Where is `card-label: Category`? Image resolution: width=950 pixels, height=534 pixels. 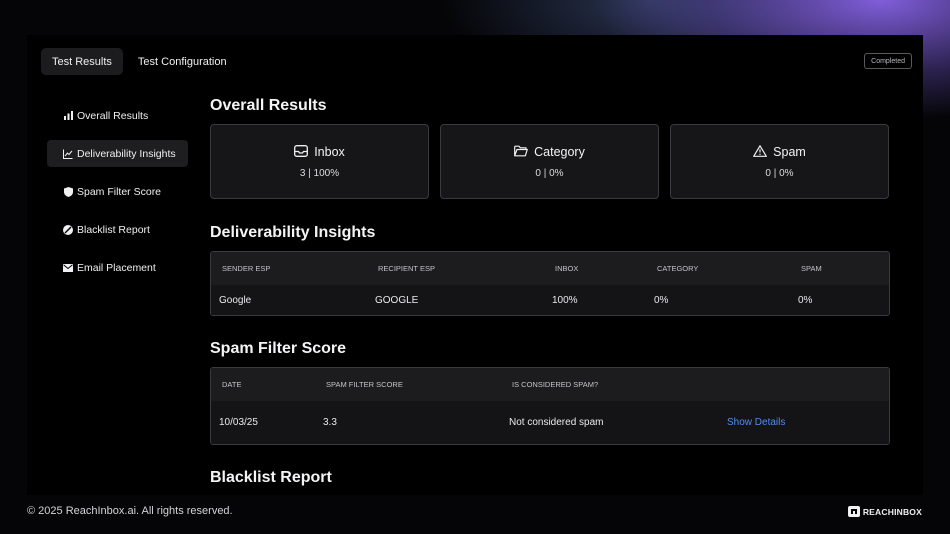 card-label: Category is located at coordinates (559, 152).